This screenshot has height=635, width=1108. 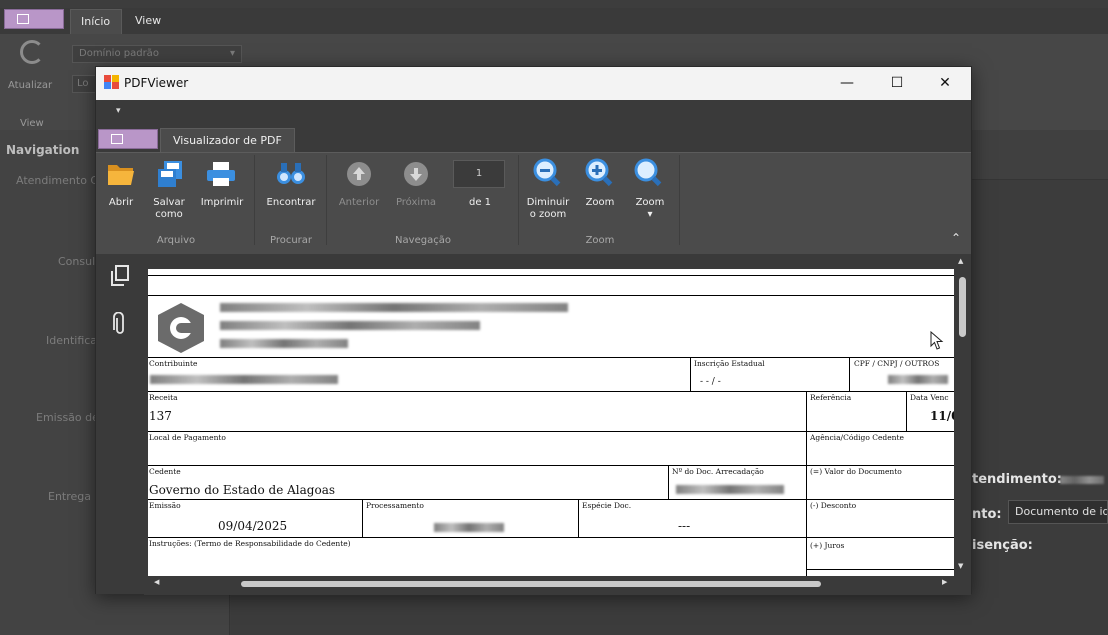 I want to click on page-number-input: 1, so click(x=479, y=174).